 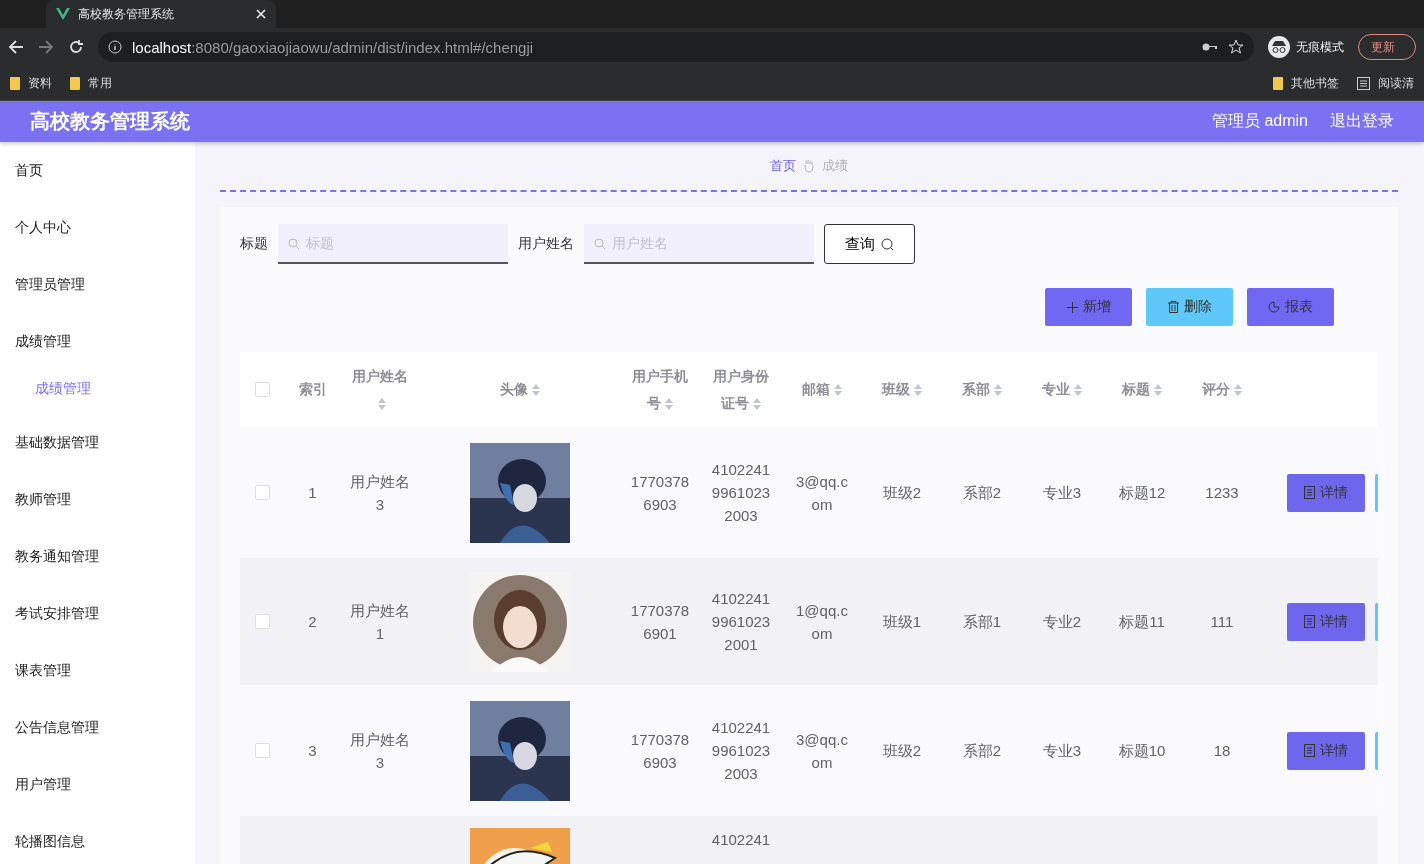 I want to click on plus-icon, so click(x=1072, y=307).